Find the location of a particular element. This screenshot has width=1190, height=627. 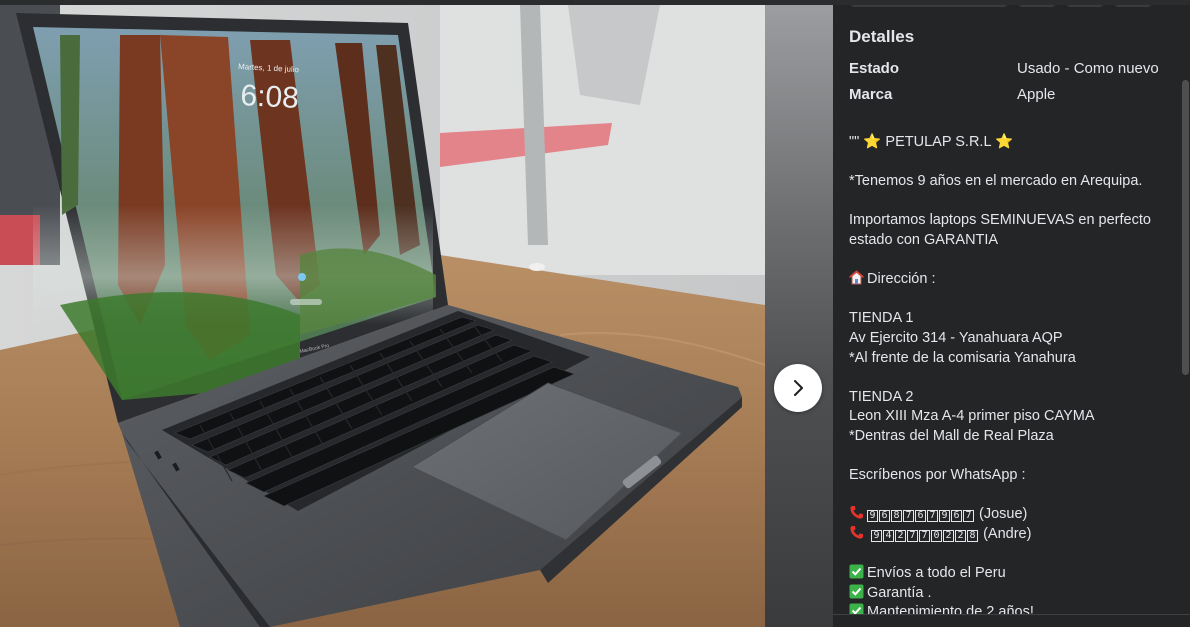

attribute-value: Usado - Como nuevo is located at coordinates (1088, 68).